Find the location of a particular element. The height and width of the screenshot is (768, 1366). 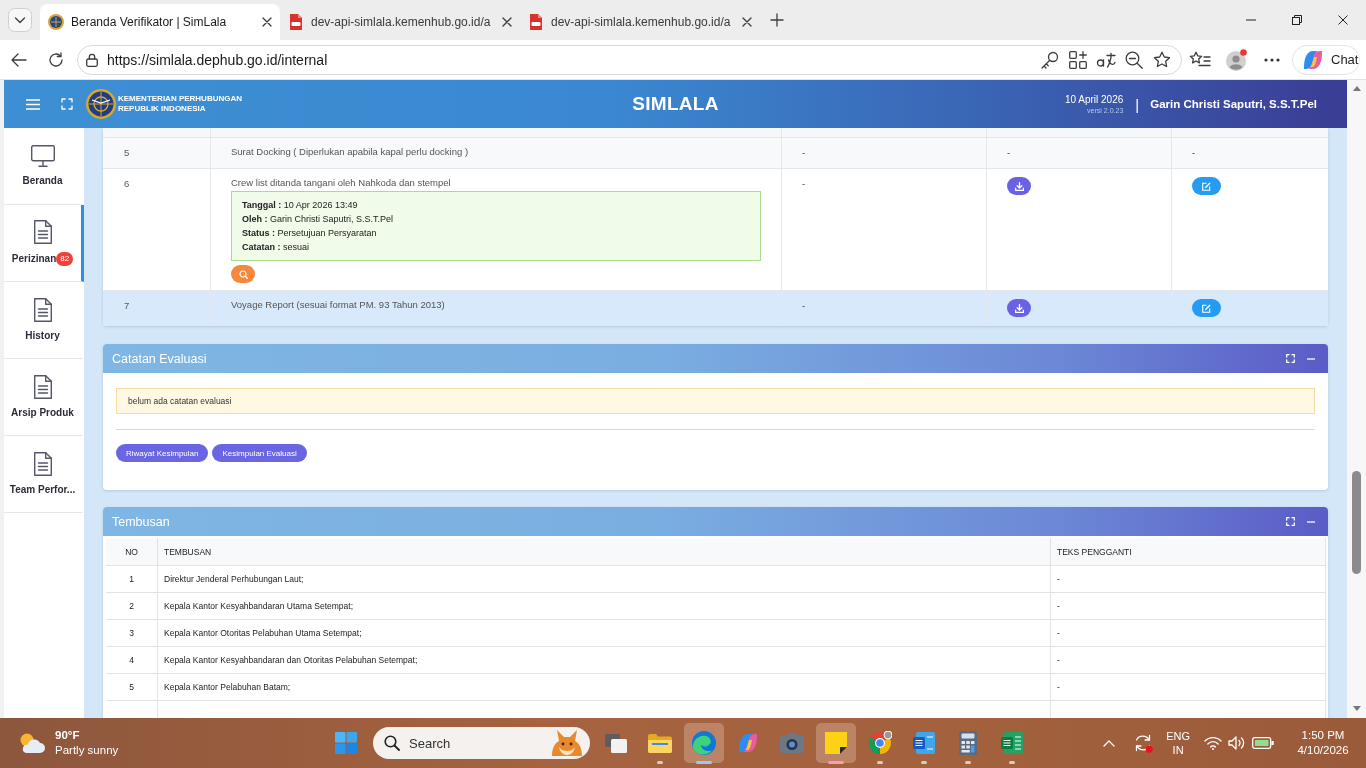

app-title: SIMLALA is located at coordinates (675, 104).